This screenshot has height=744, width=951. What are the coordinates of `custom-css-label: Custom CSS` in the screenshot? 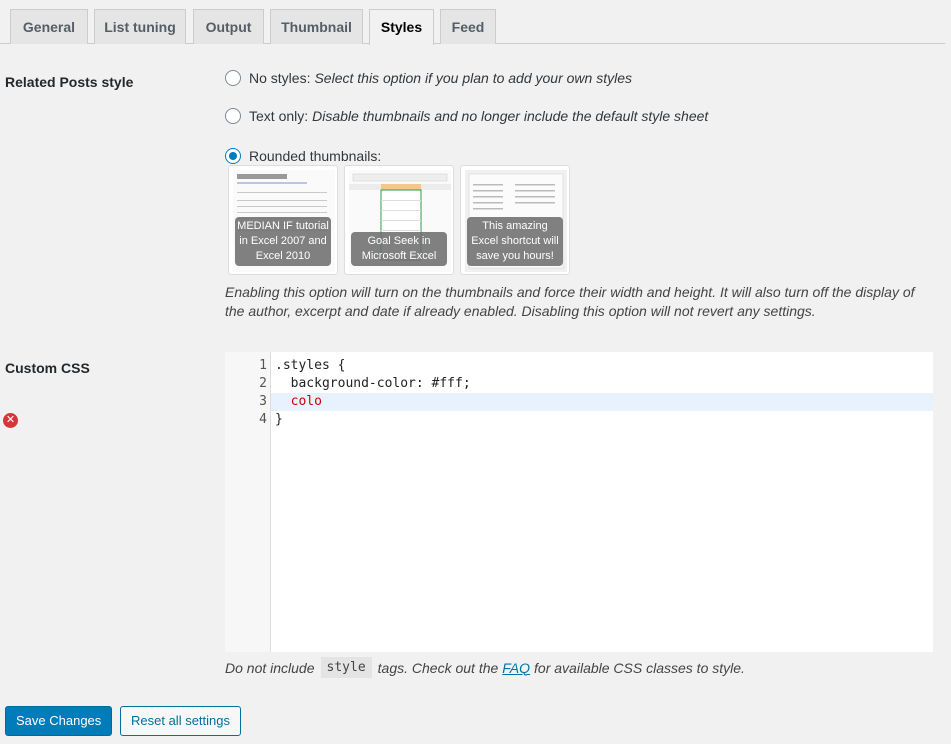 It's located at (47, 368).